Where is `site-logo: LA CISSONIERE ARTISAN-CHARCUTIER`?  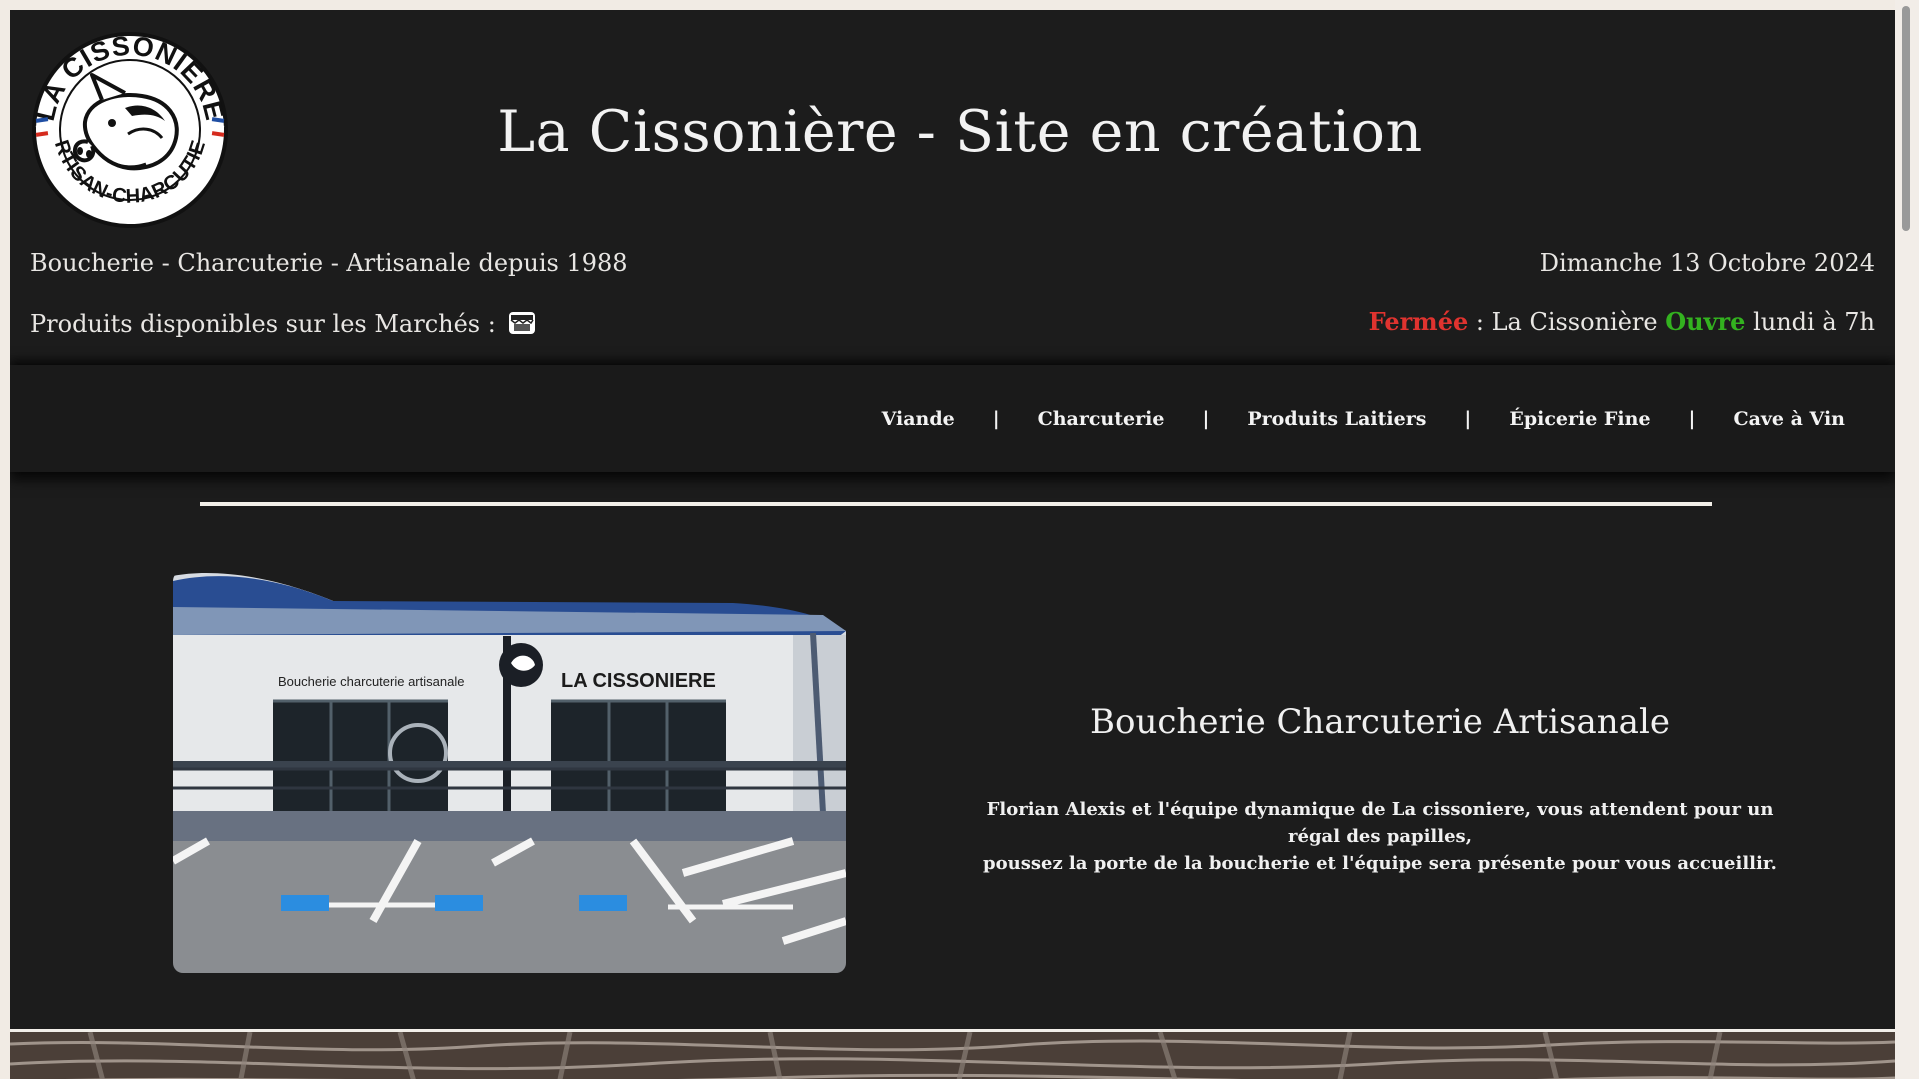
site-logo: LA CISSONIERE ARTISAN-CHARCUTIER is located at coordinates (130, 130).